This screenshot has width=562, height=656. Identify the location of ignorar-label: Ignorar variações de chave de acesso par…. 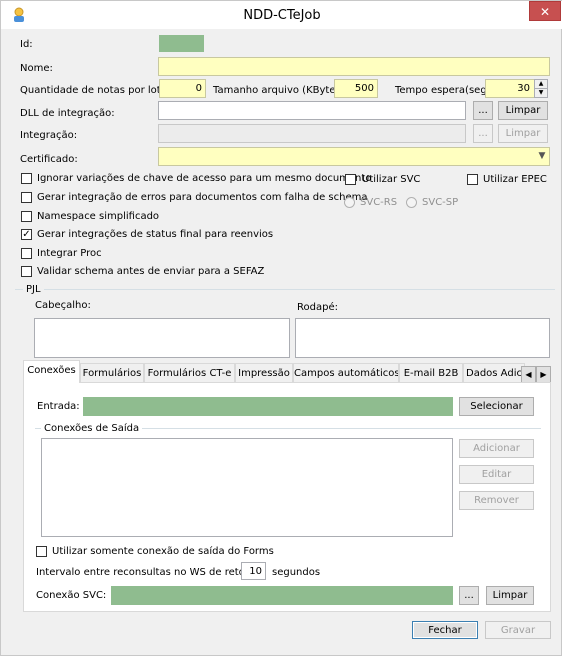
(204, 178).